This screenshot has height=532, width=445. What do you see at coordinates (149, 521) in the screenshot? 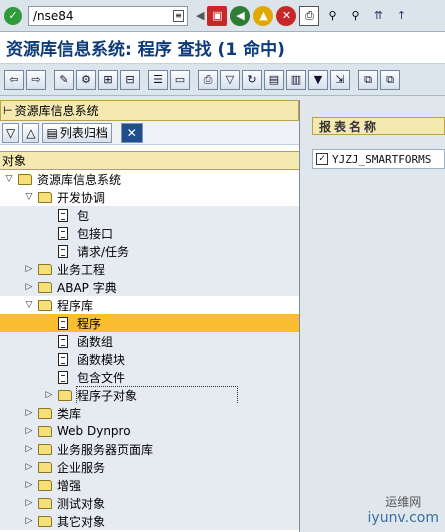
I see `tree-node: ▷ 其它对象` at bounding box center [149, 521].